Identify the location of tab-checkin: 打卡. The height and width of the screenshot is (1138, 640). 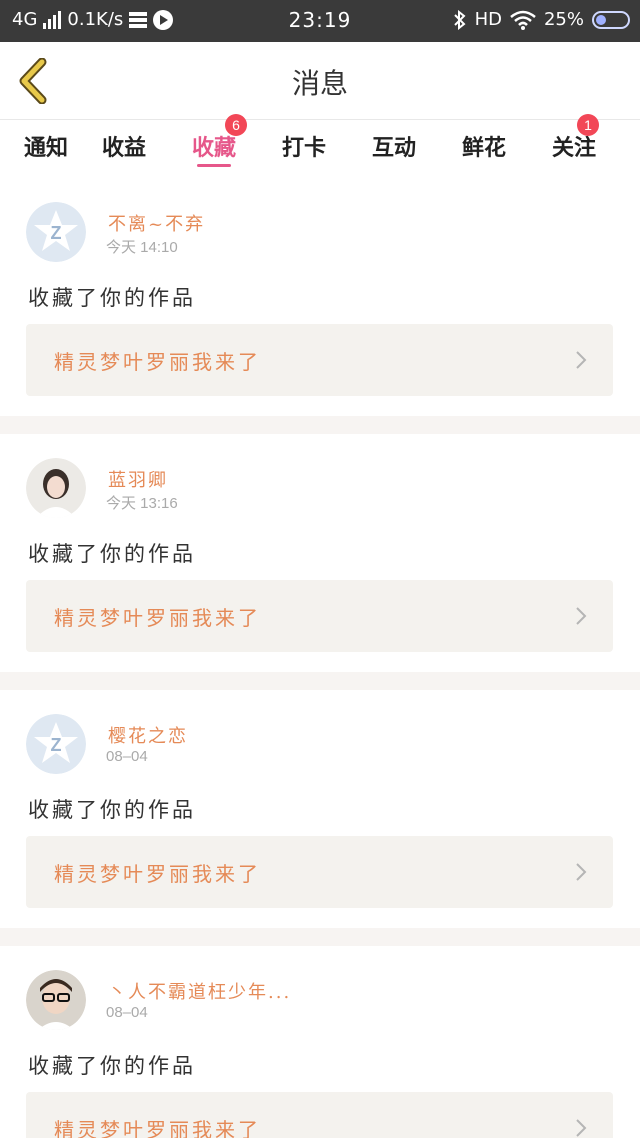
(304, 149).